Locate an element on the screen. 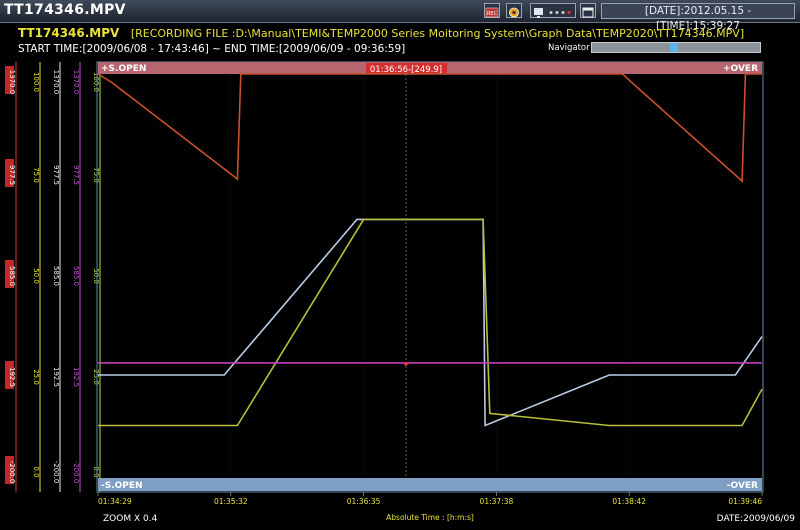 The image size is (800, 530). cursor-marker is located at coordinates (406, 364).